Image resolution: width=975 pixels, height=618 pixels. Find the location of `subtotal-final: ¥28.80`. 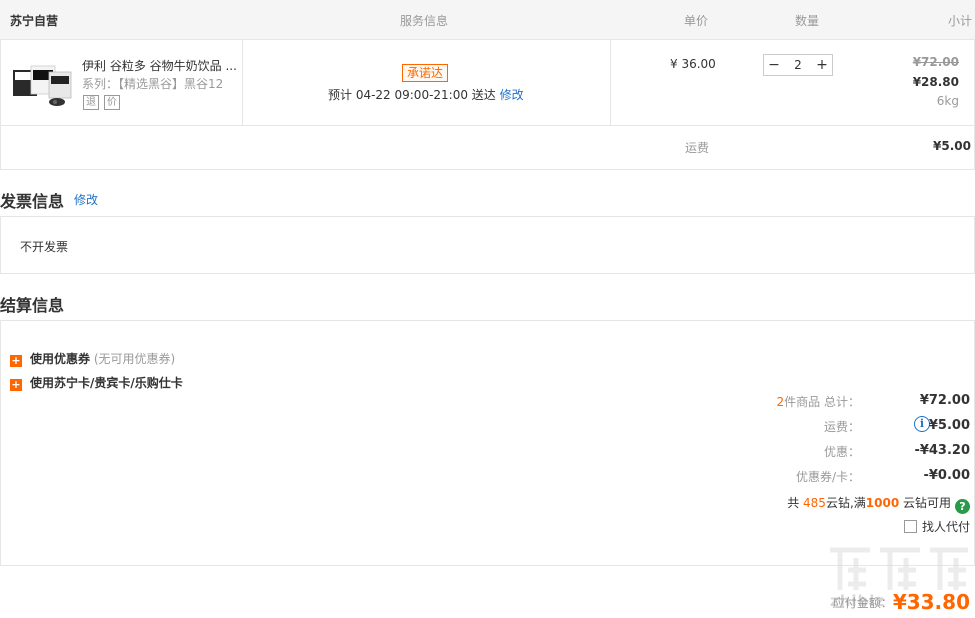

subtotal-final: ¥28.80 is located at coordinates (935, 82).